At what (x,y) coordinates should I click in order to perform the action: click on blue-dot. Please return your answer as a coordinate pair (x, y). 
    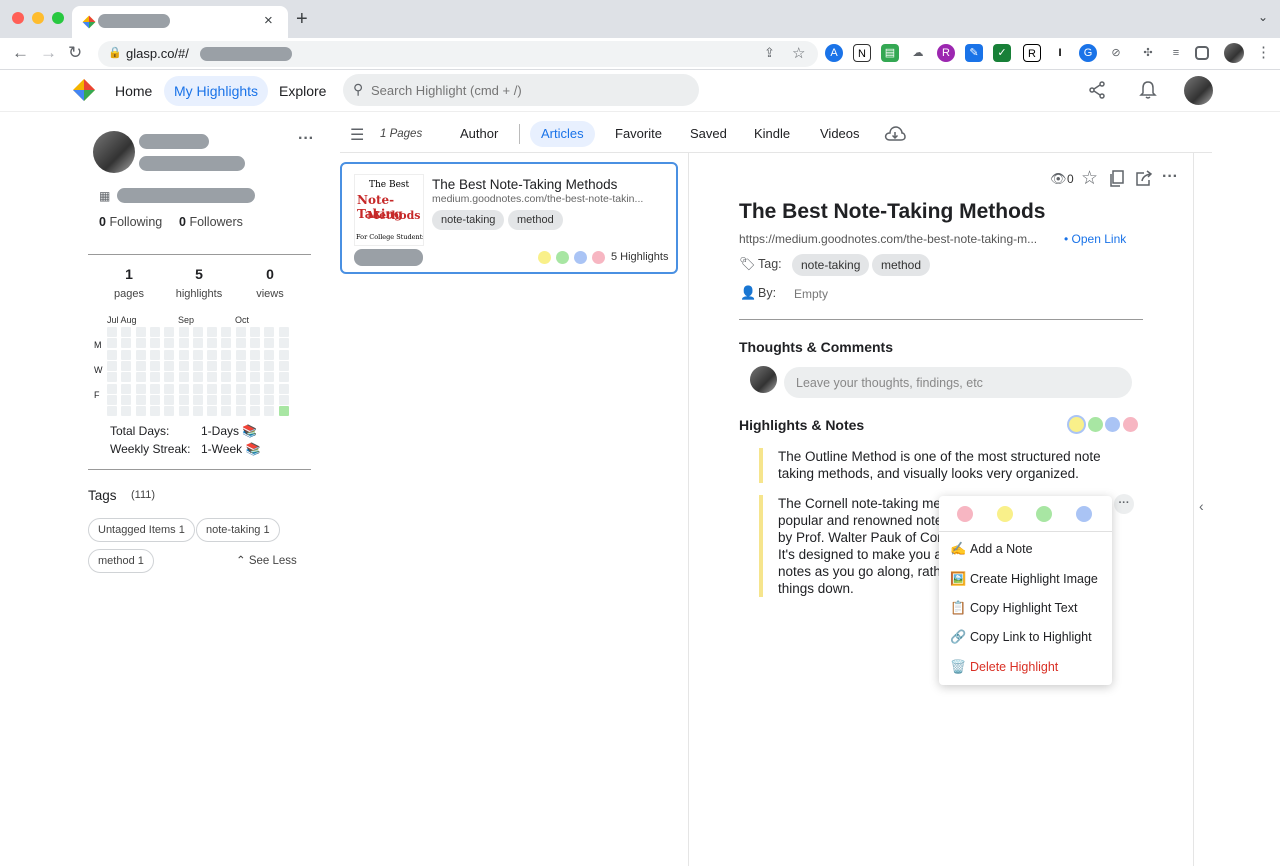
    Looking at the image, I should click on (580, 257).